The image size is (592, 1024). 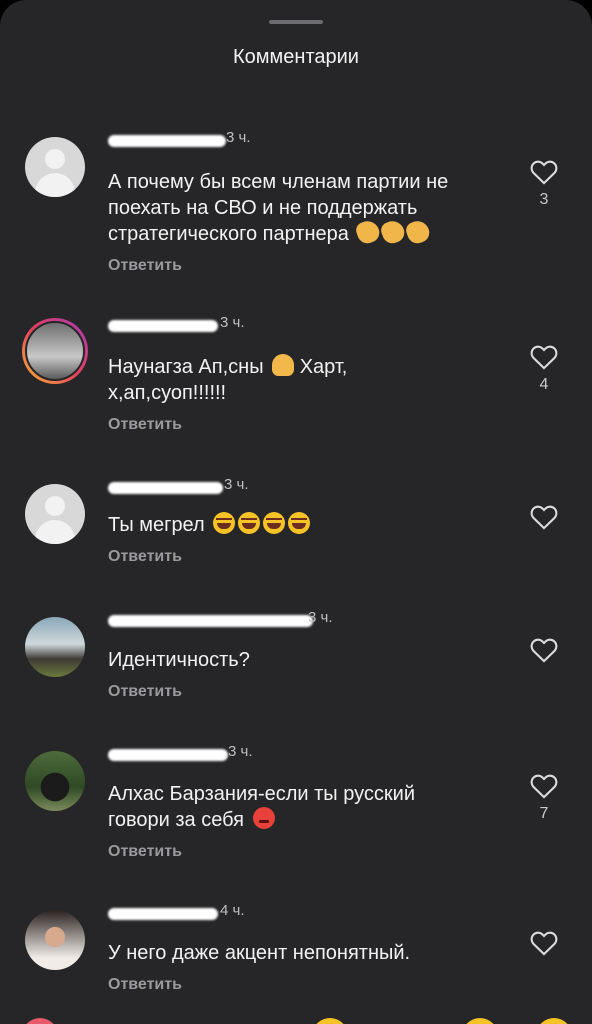 I want to click on comment-text-content: Наунагза Ап,сны, so click(x=186, y=367).